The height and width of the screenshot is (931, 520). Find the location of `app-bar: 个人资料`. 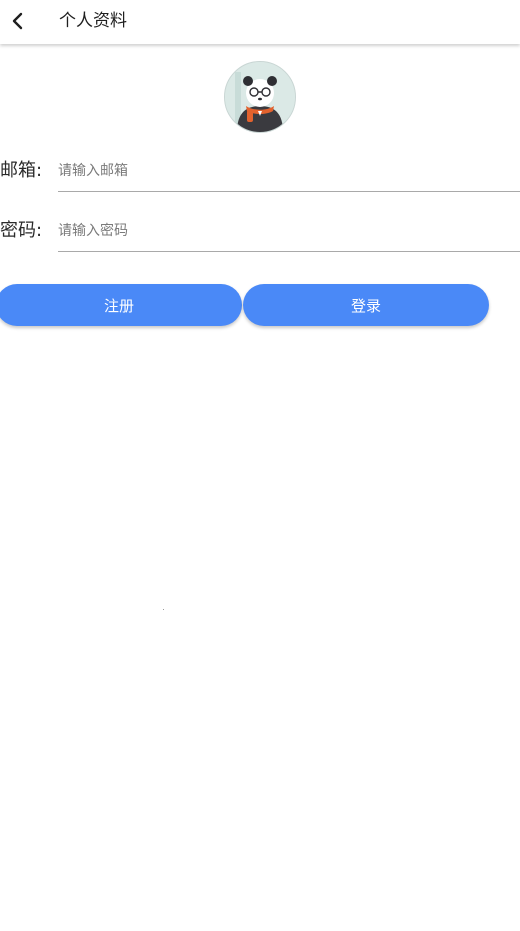

app-bar: 个人资料 is located at coordinates (260, 22).